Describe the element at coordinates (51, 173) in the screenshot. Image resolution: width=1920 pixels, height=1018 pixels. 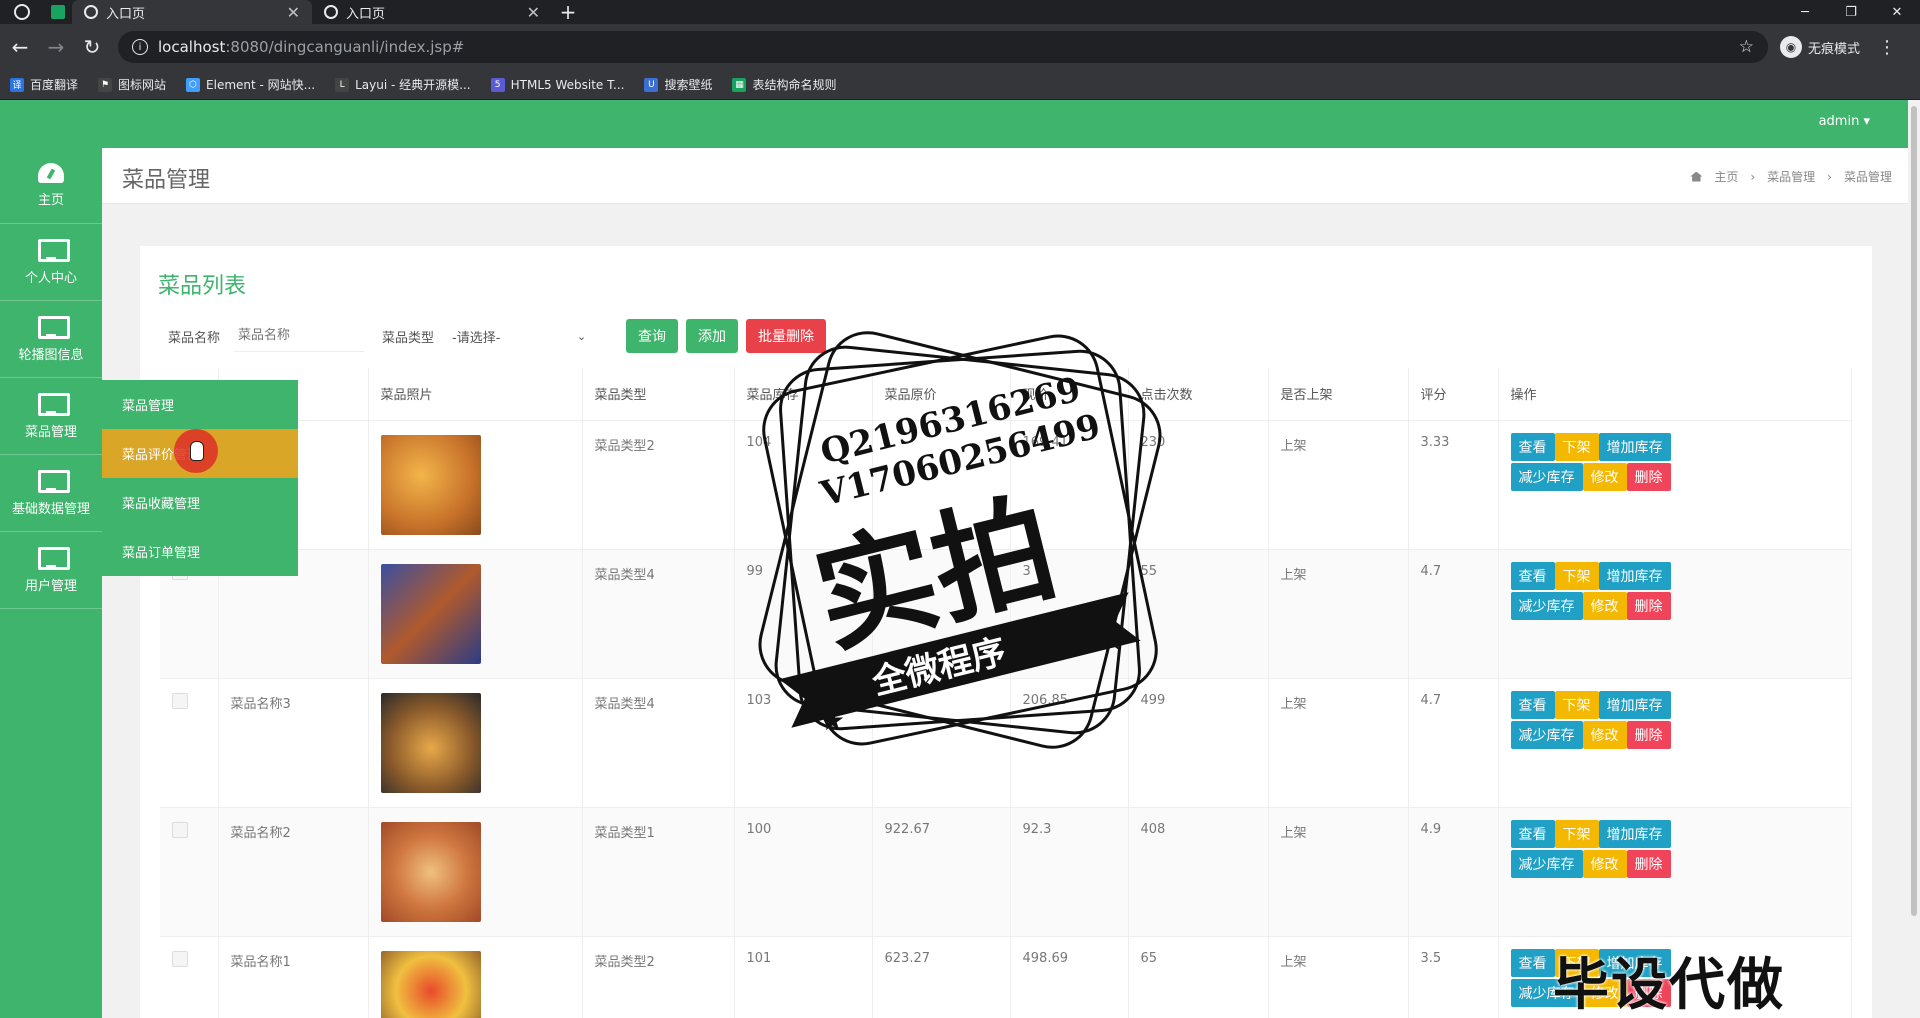
I see `dashboard-icon` at that location.